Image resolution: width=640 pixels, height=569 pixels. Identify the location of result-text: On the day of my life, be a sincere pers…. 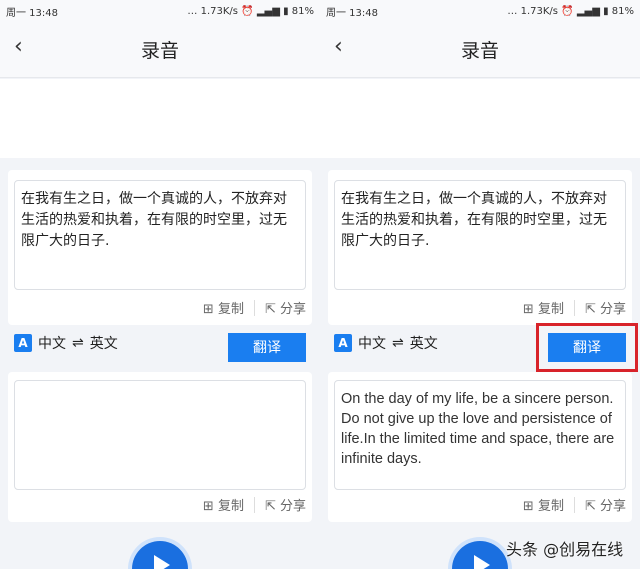
(480, 435).